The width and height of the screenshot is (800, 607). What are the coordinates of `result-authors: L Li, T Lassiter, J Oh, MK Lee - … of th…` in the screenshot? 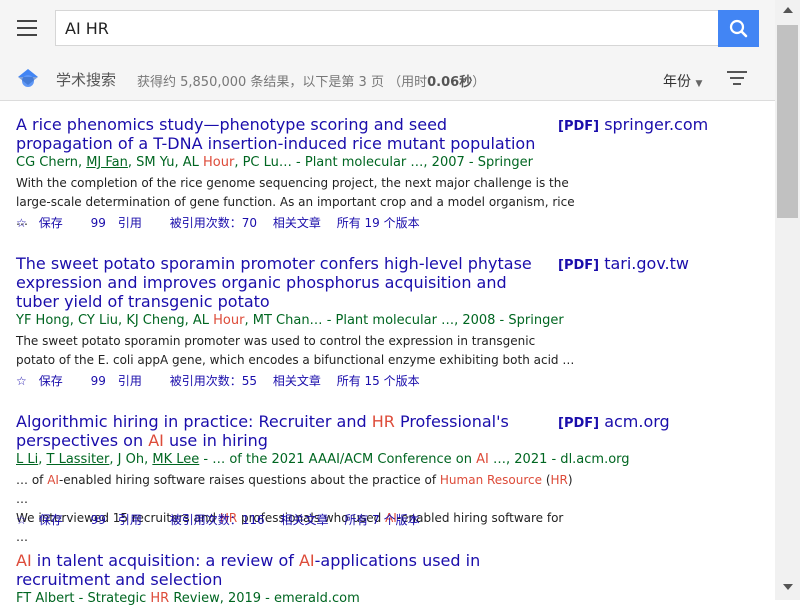 It's located at (323, 460).